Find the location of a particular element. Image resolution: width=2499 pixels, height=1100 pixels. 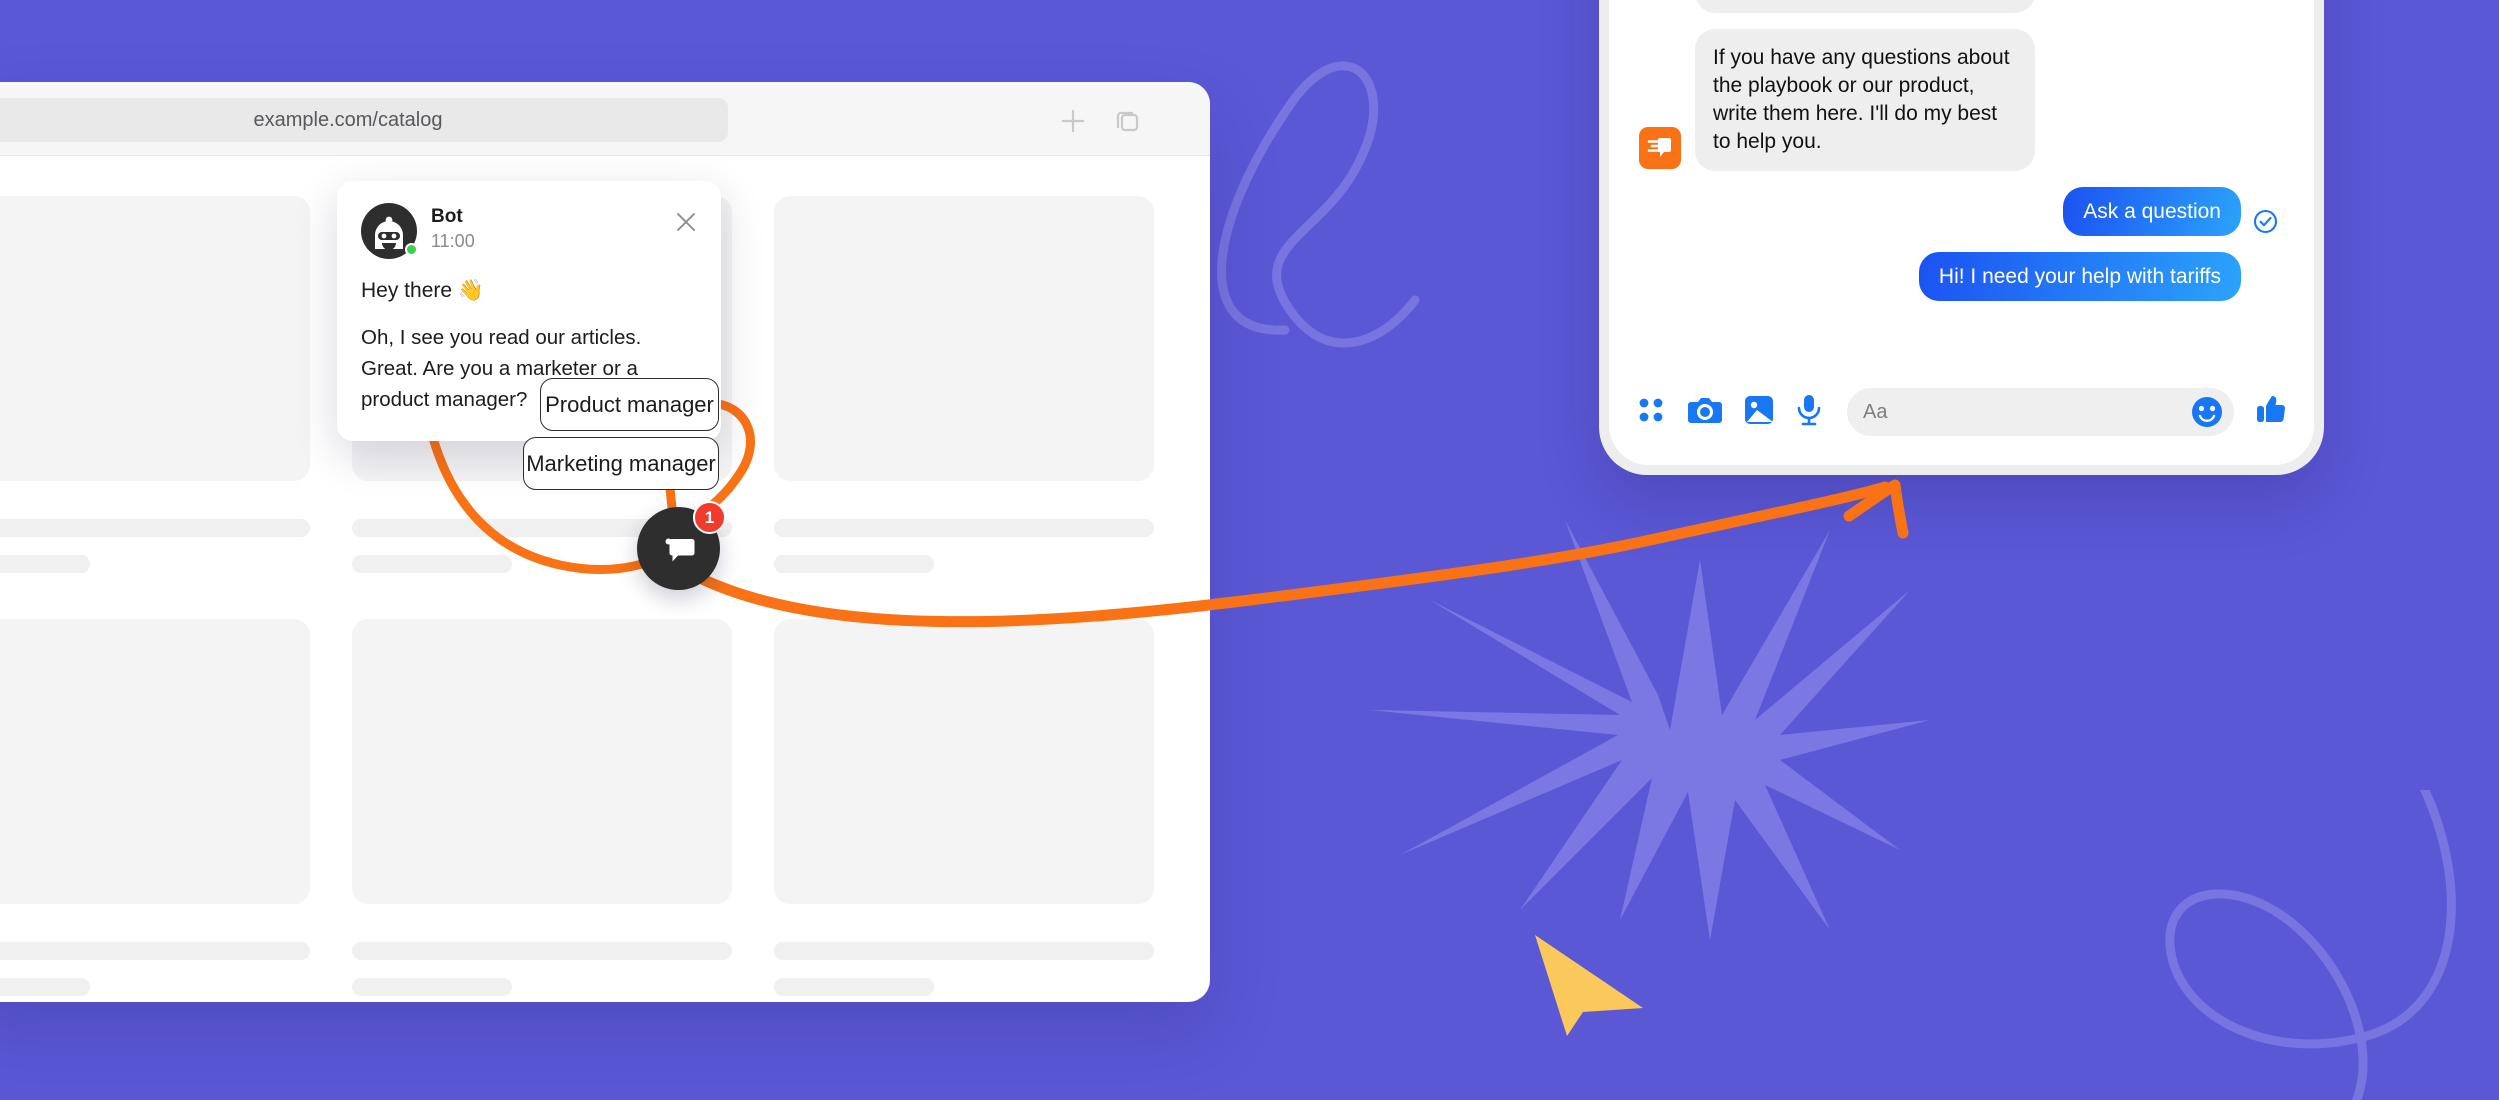

message-input: Aa is located at coordinates (2040, 412).